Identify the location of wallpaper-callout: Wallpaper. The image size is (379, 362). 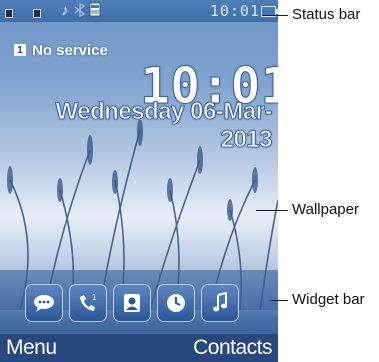
(325, 209).